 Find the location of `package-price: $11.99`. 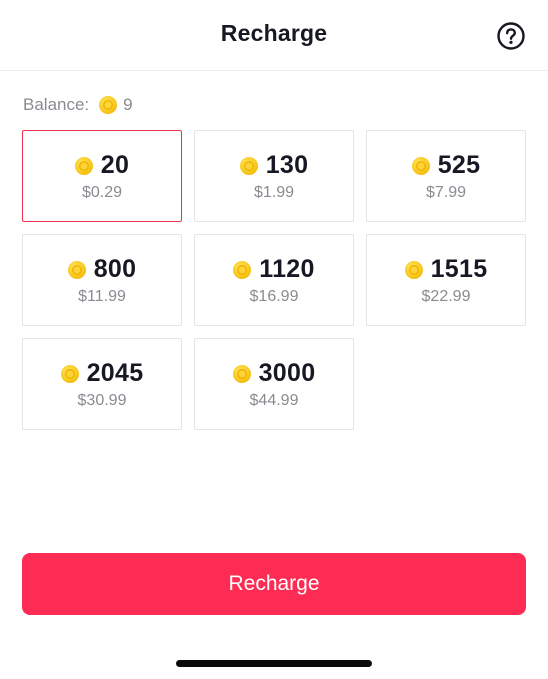

package-price: $11.99 is located at coordinates (102, 296).